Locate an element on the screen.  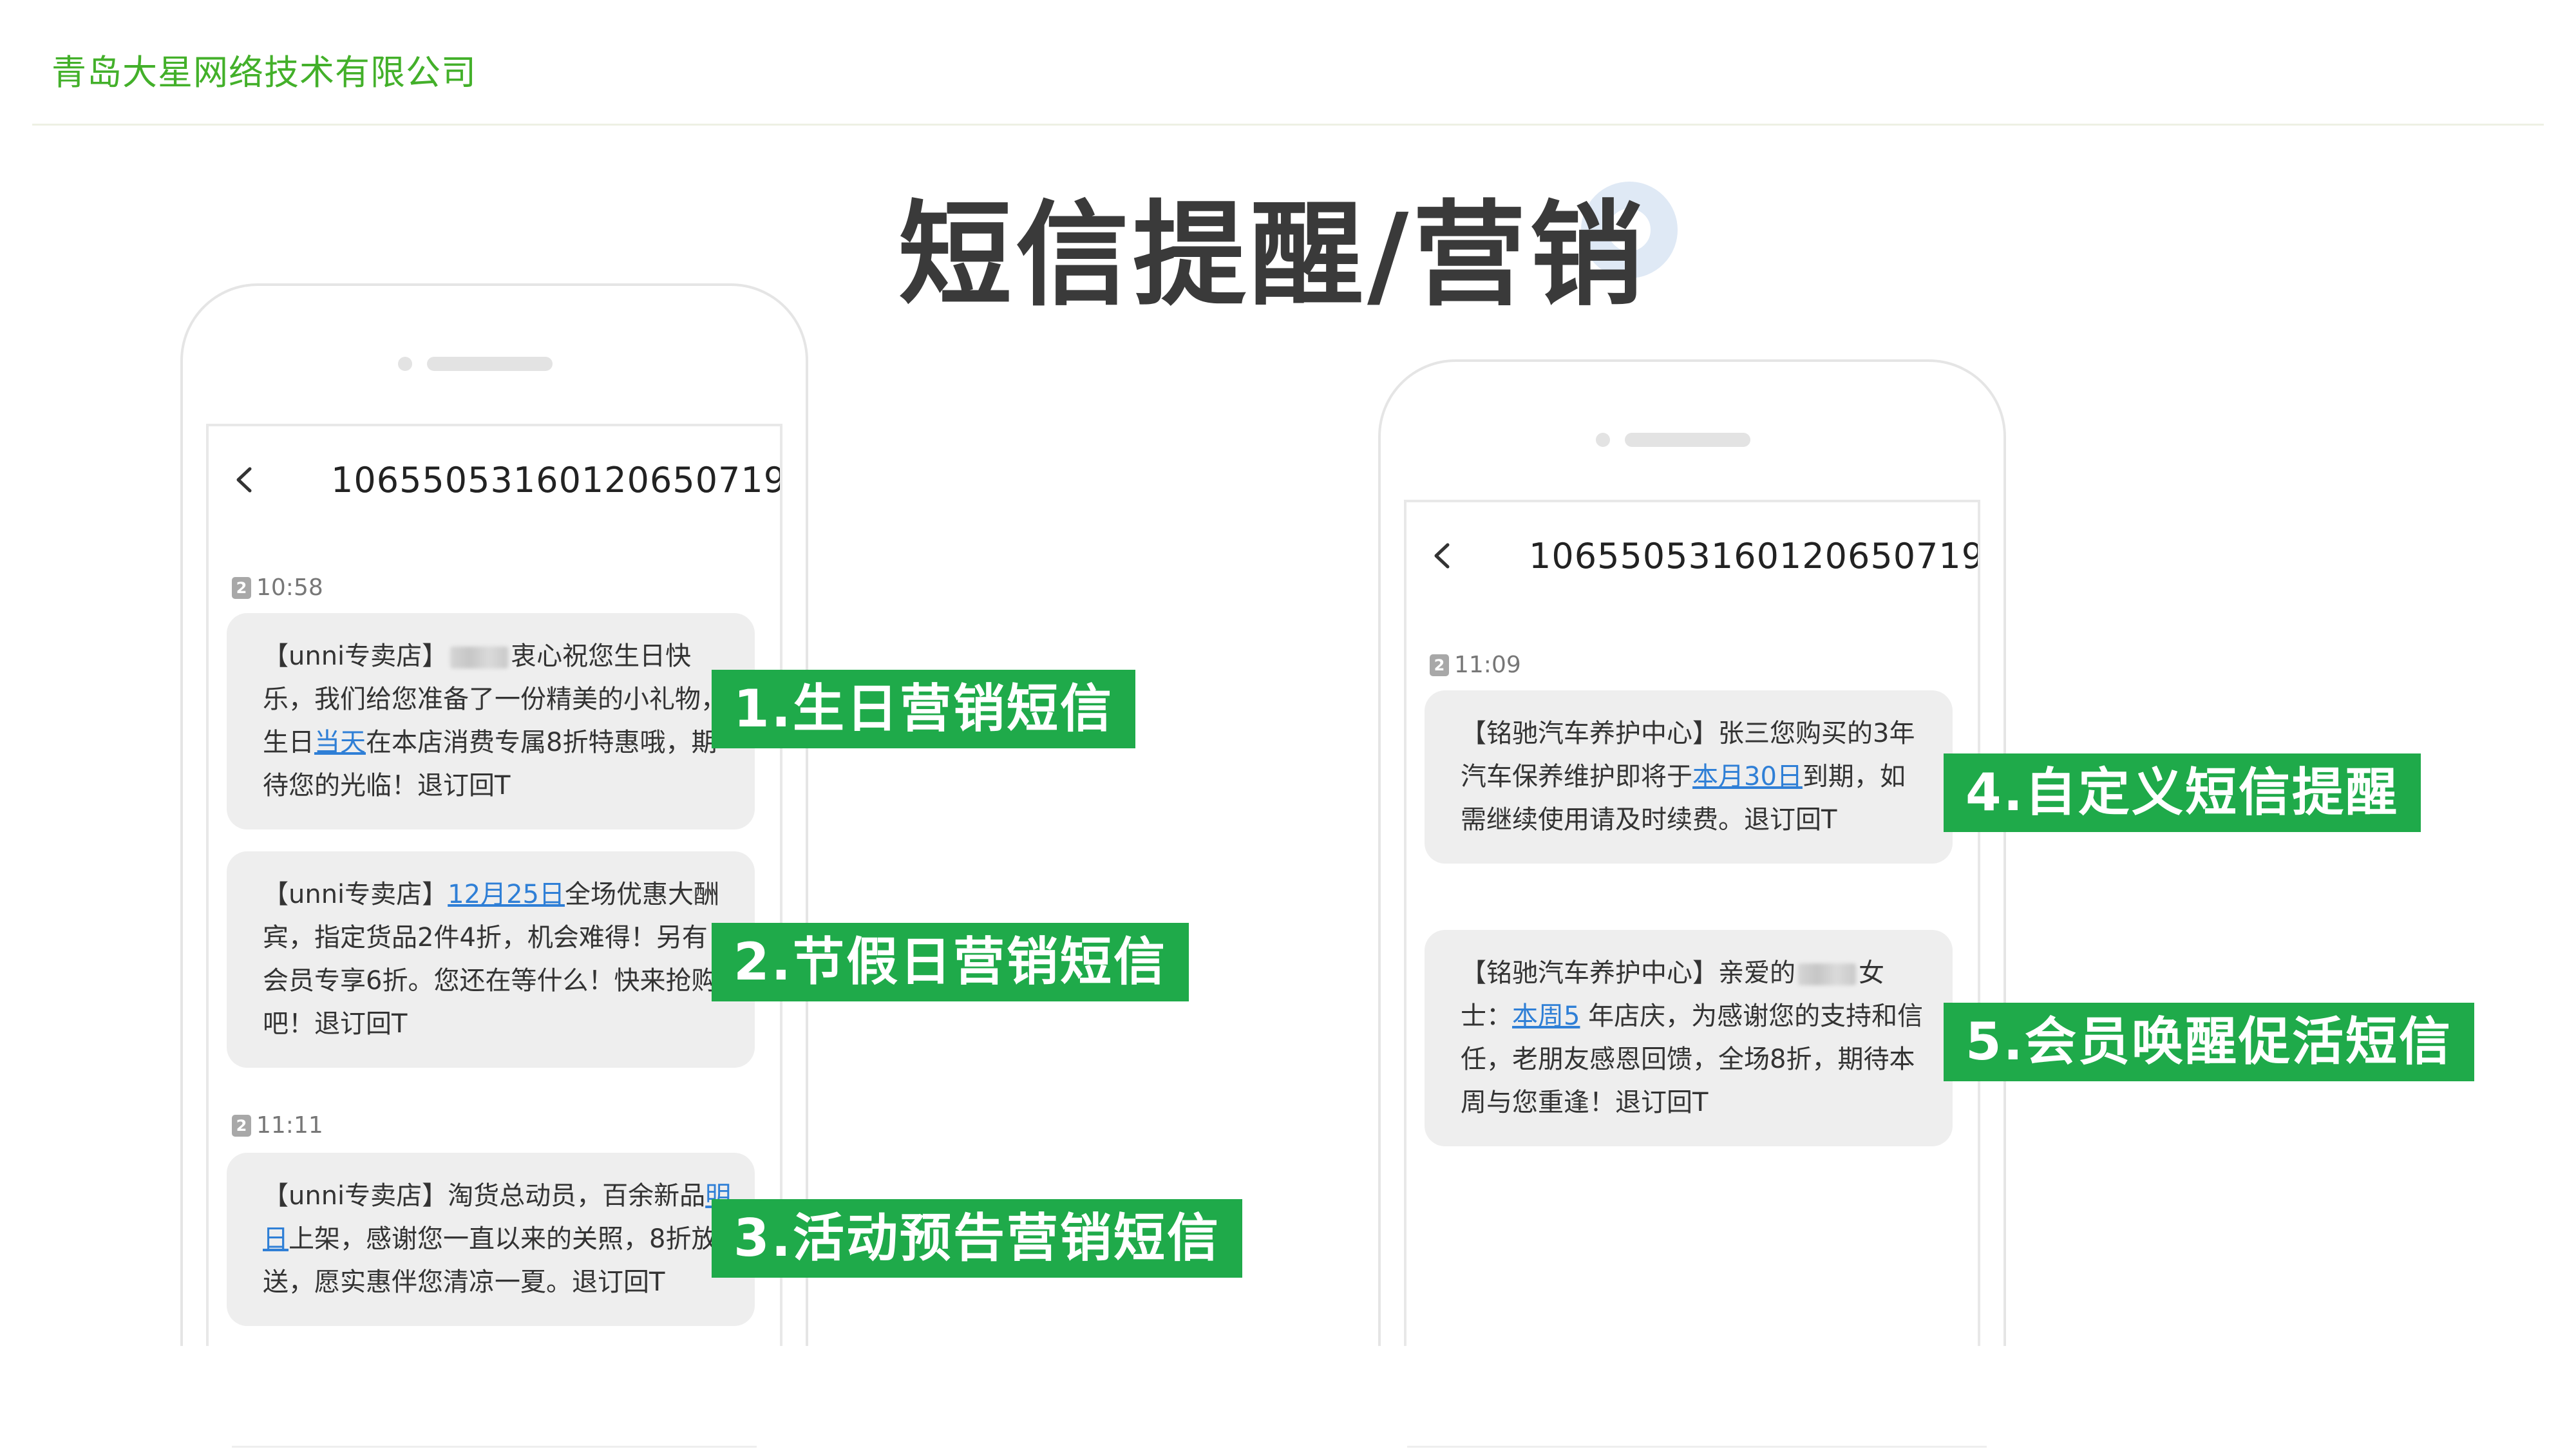
message-text: 【铭驰汽车养护中心】亲爱的 is located at coordinates (1628, 973).